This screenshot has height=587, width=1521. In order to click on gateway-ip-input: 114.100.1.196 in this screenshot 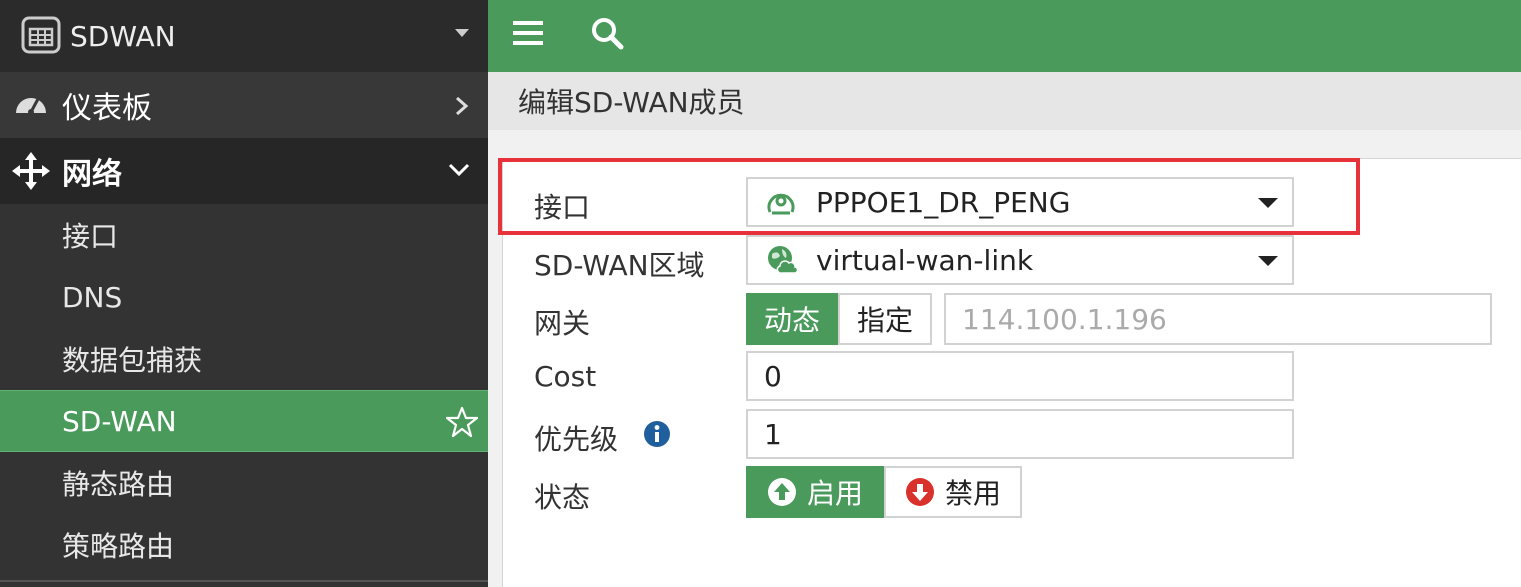, I will do `click(1218, 319)`.